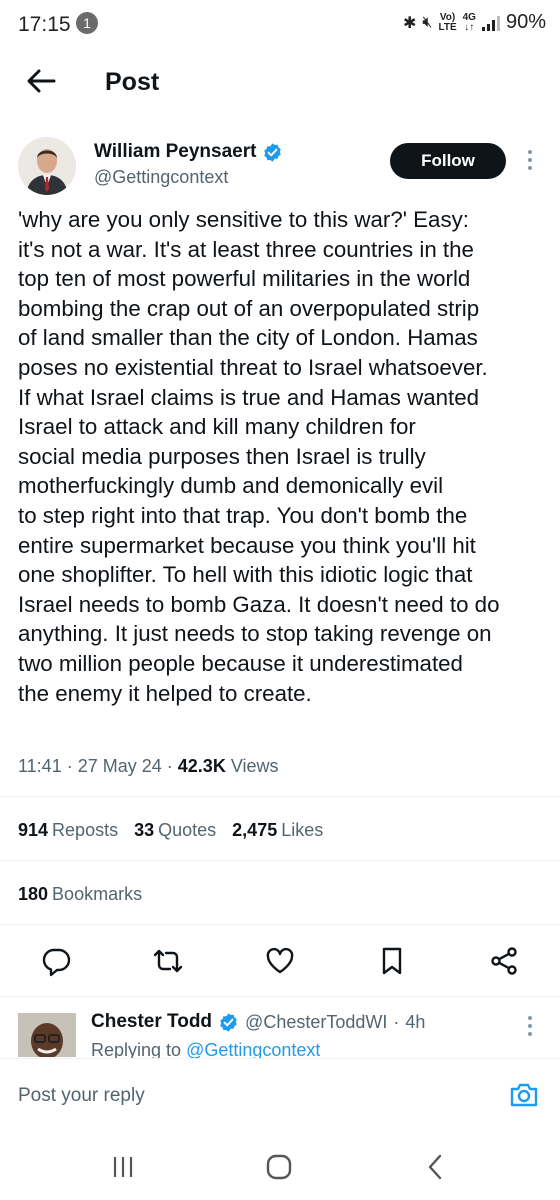 The image size is (560, 1200). I want to click on reply-author-row: Chester Todd @ChesterToddWI · 4h, so click(258, 1022).